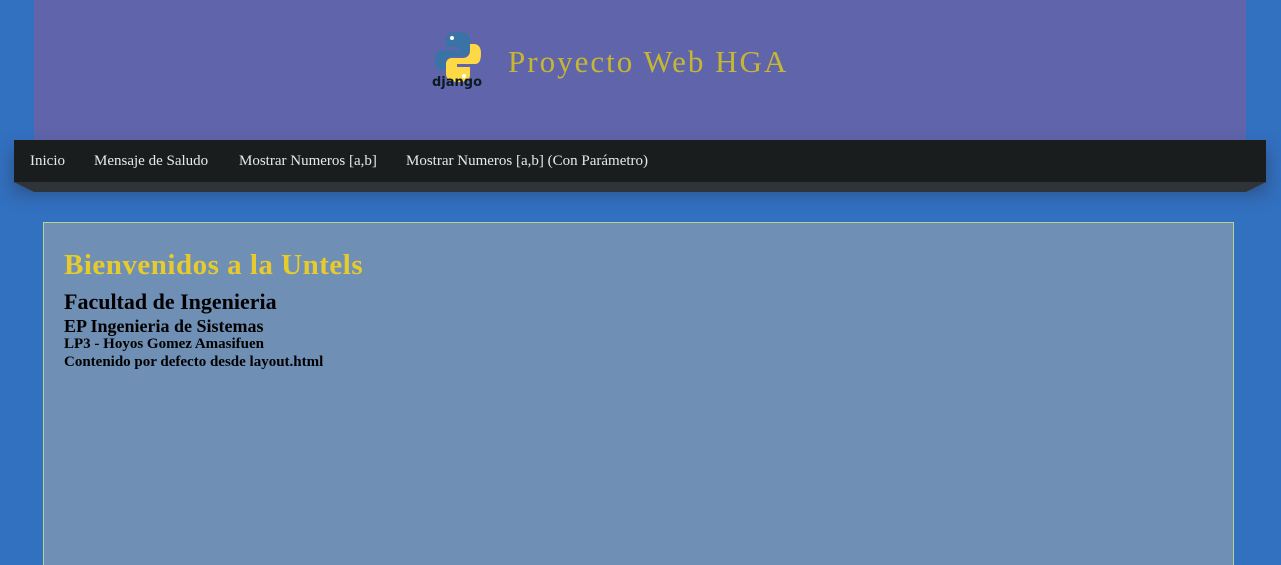 This screenshot has width=1281, height=565. Describe the element at coordinates (457, 82) in the screenshot. I see `logo-text: django` at that location.